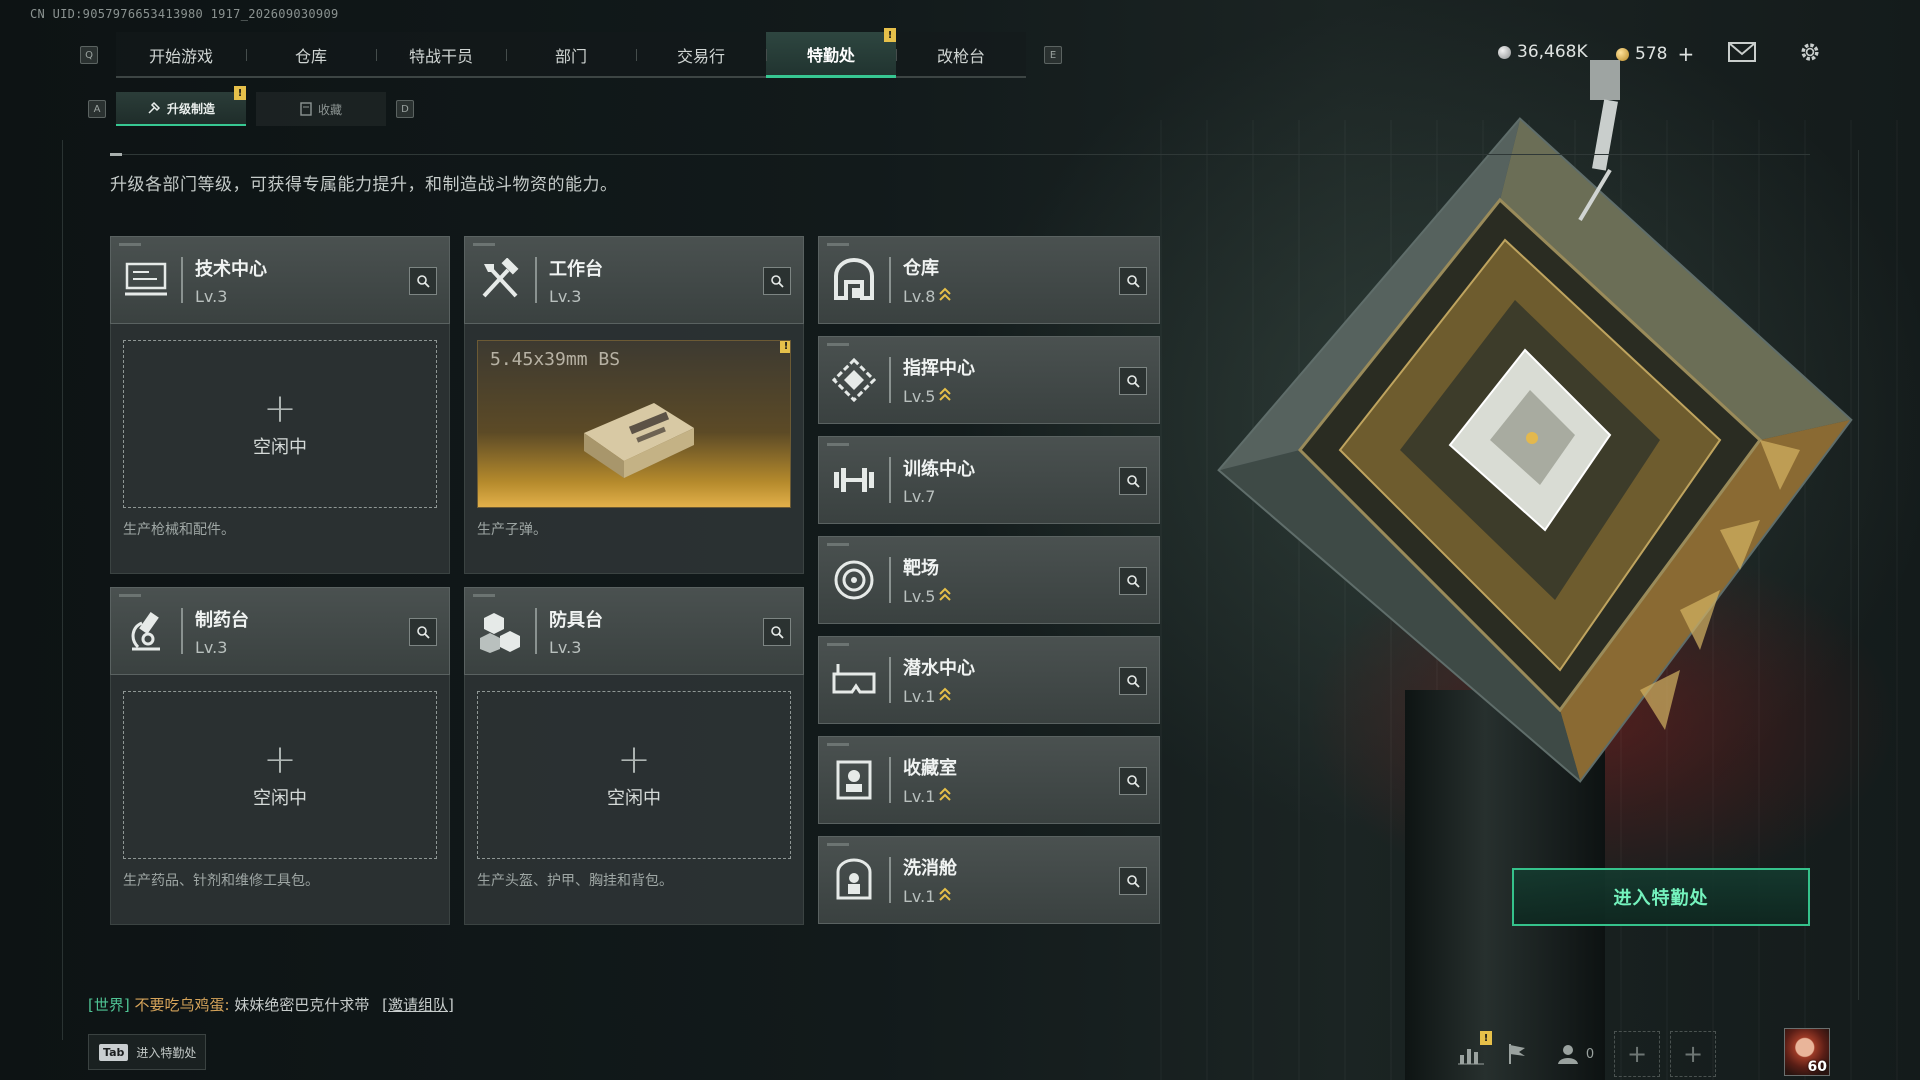  What do you see at coordinates (989, 480) in the screenshot?
I see `facility-header: 训练中心 Lv.7` at bounding box center [989, 480].